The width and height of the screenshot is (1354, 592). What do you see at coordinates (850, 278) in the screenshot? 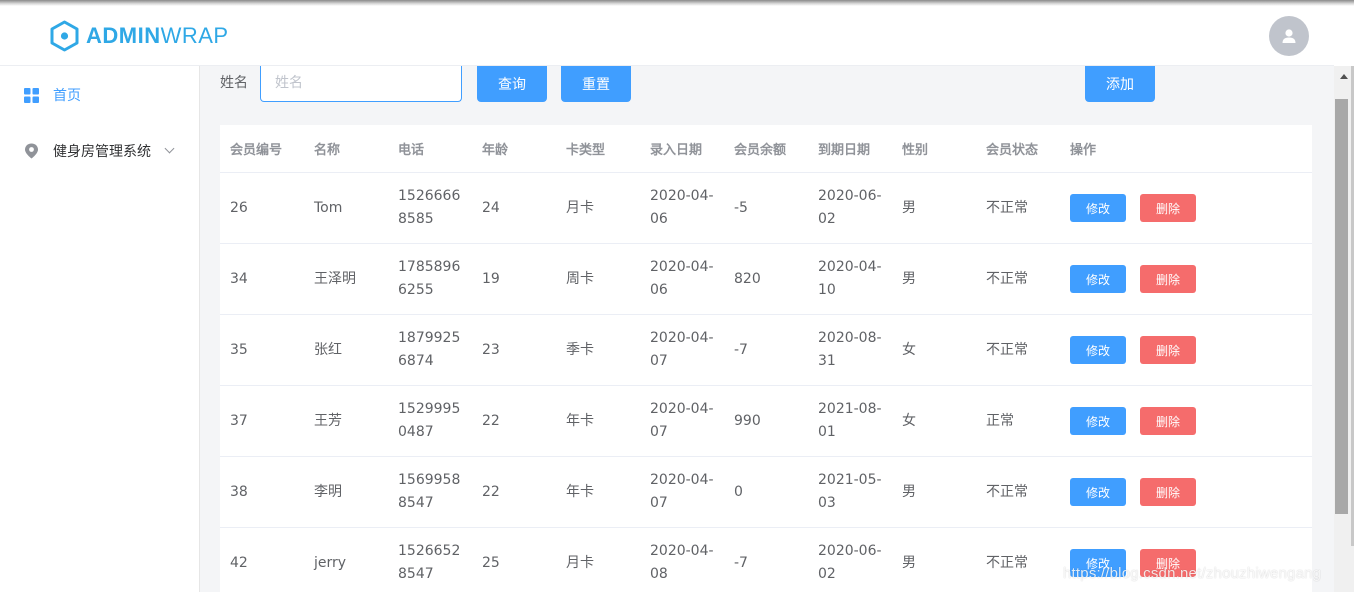
I see `cell-expire-date: 2020-04-10` at bounding box center [850, 278].